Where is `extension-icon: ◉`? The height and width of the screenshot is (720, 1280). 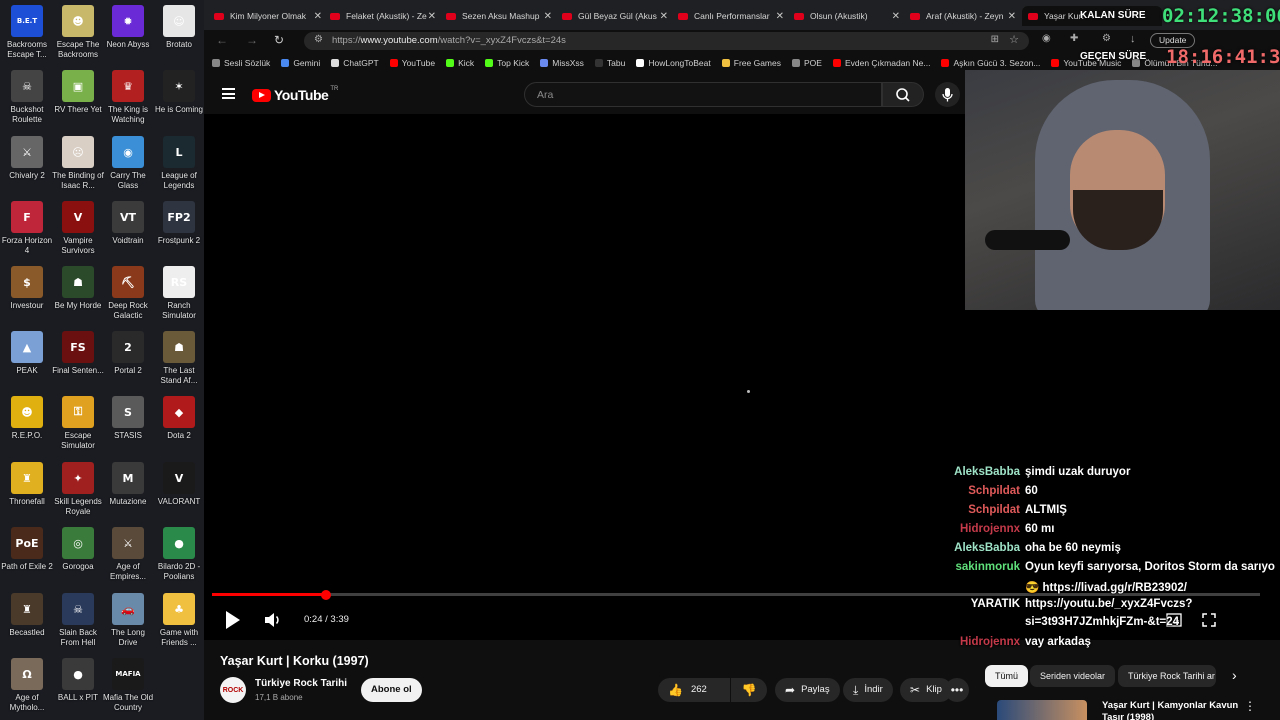 extension-icon: ◉ is located at coordinates (1046, 38).